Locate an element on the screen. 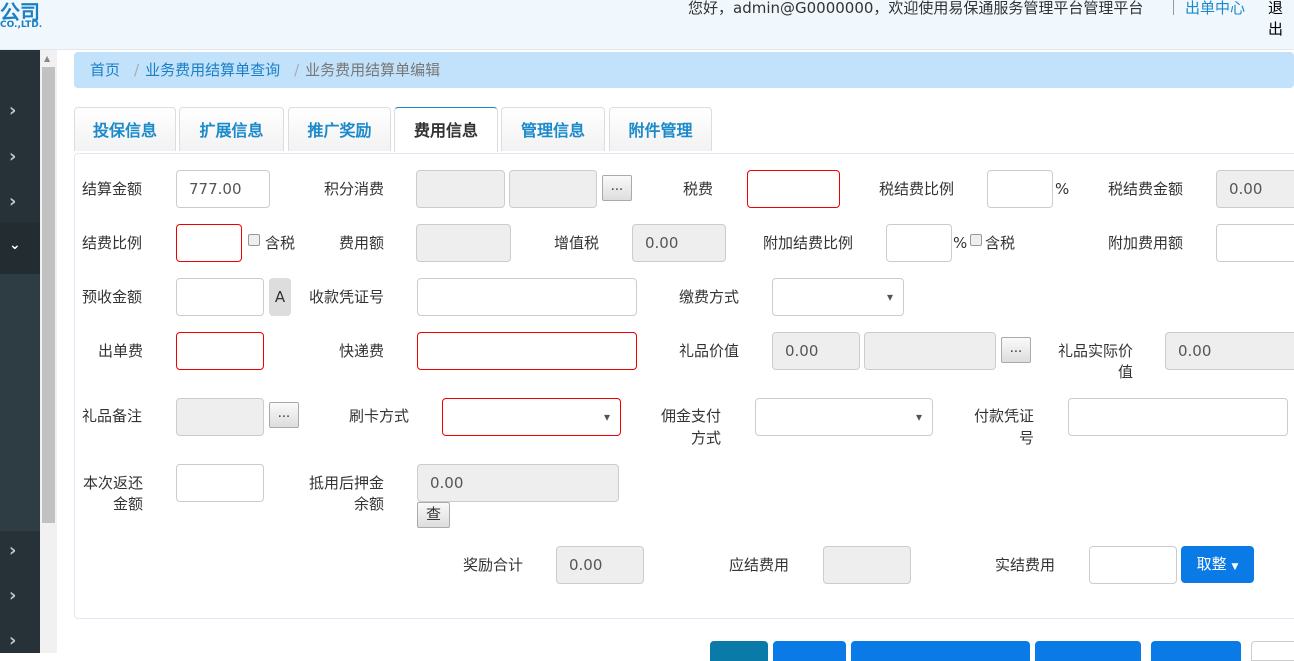 This screenshot has height=661, width=1294. order-center-link: 出单中心 is located at coordinates (1215, 9).